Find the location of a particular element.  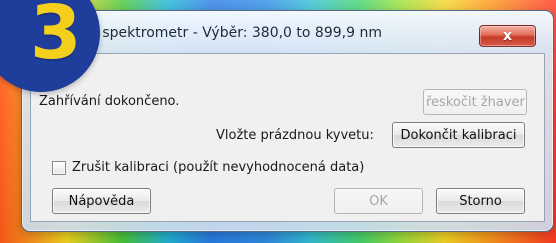

finish-calibration-label: Dokončit kalibraci is located at coordinates (458, 135).